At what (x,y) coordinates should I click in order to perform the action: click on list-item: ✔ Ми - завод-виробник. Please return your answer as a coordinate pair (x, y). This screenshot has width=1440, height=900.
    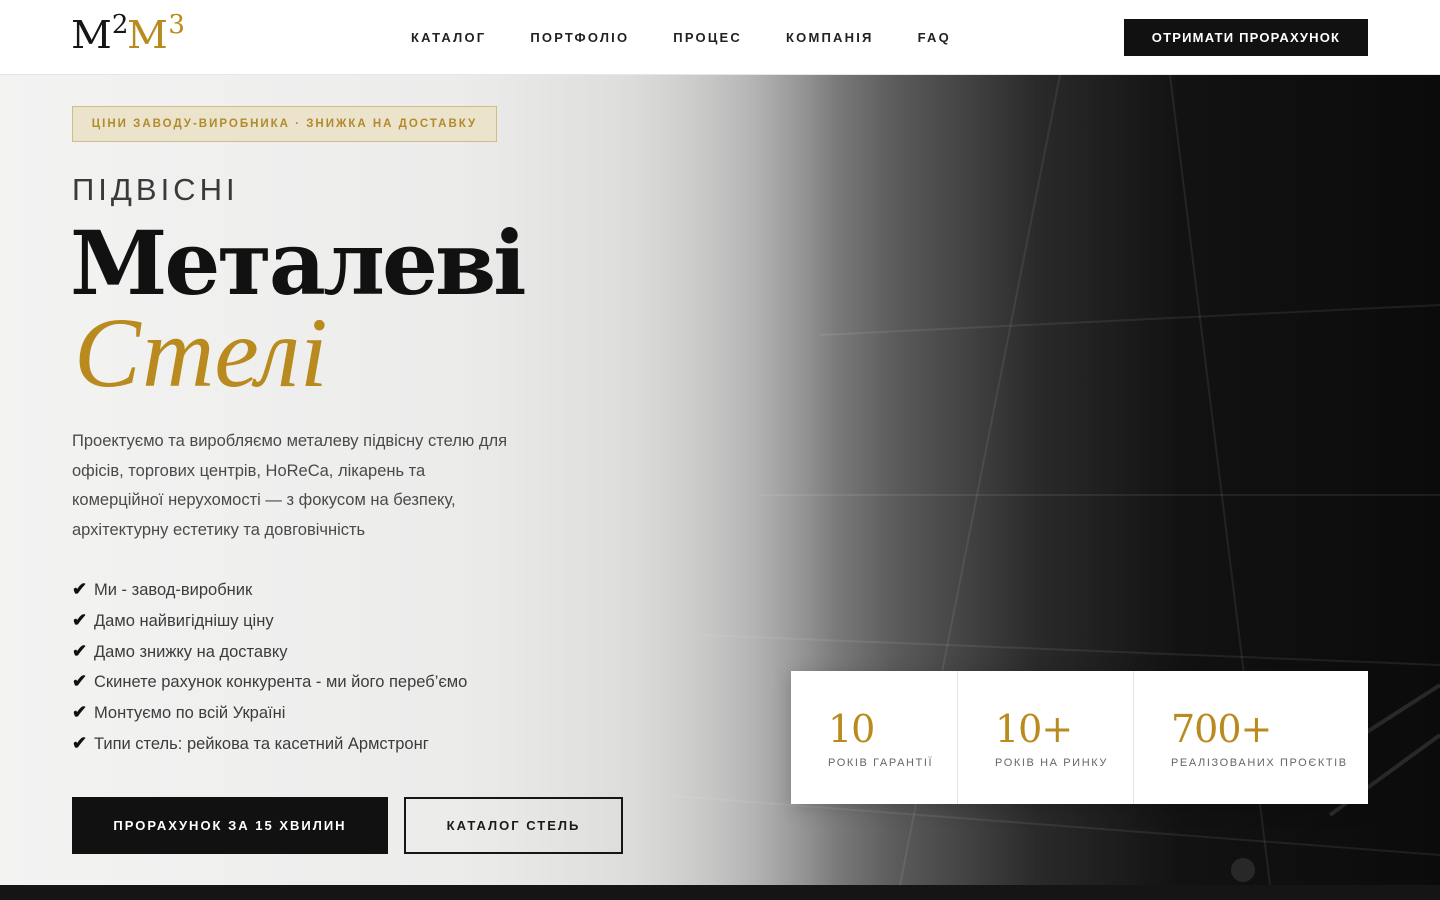
    Looking at the image, I should click on (269, 590).